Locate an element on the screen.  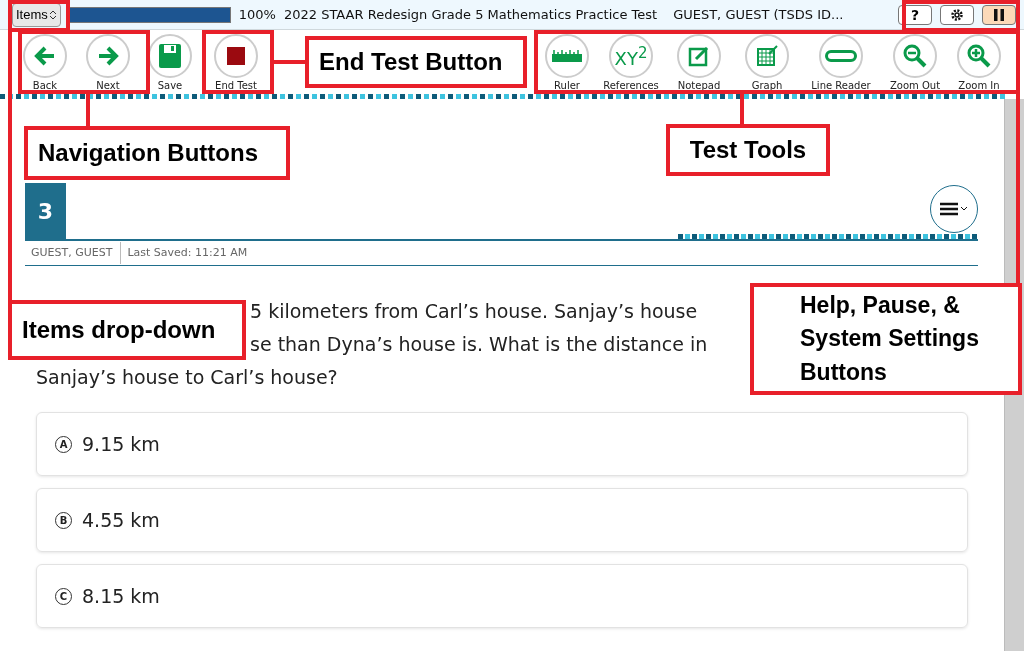
answer-option: C 8.15 km is located at coordinates (502, 596).